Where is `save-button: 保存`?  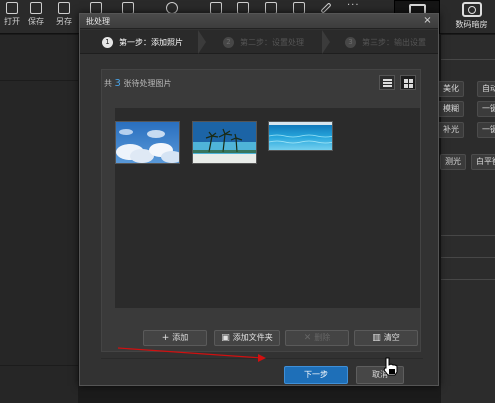
save-button: 保存 is located at coordinates (36, 14).